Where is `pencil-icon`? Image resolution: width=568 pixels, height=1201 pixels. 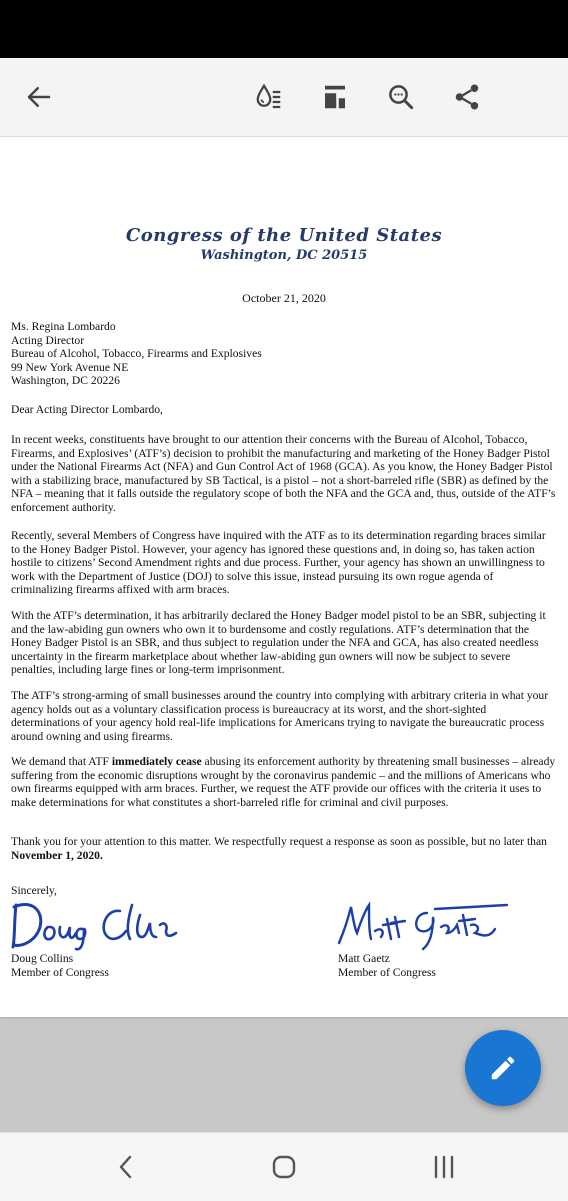
pencil-icon is located at coordinates (503, 1068).